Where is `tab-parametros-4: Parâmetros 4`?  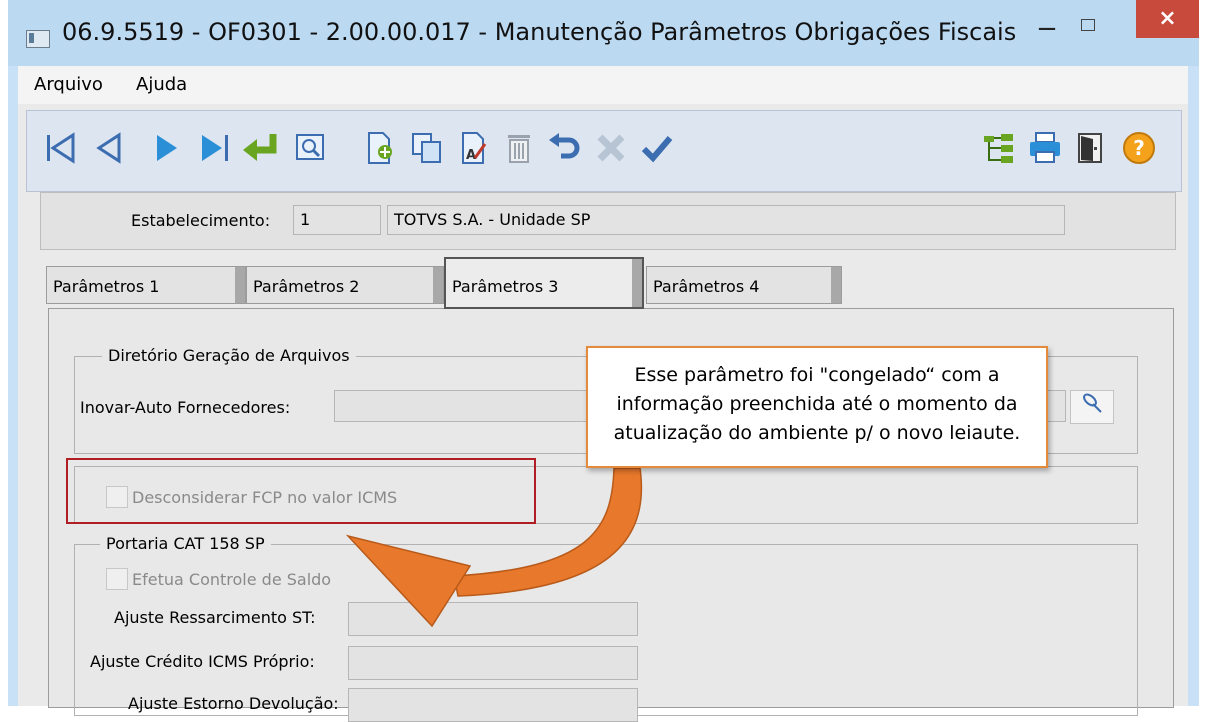 tab-parametros-4: Parâmetros 4 is located at coordinates (744, 285).